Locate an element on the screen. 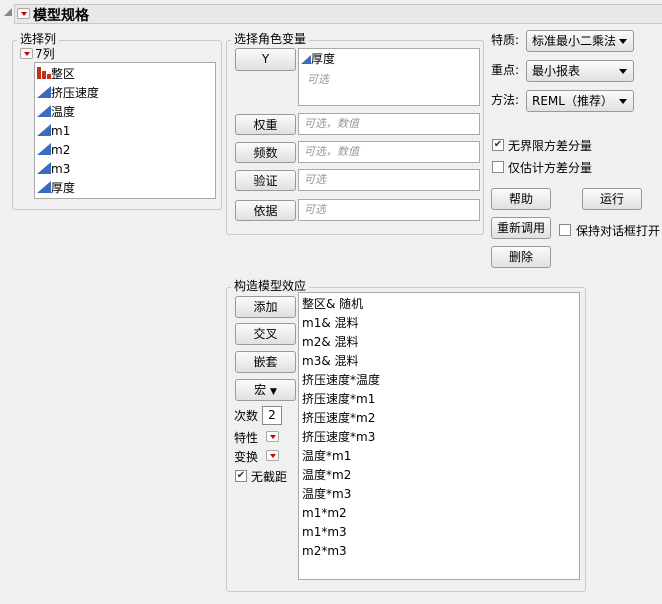 The image size is (662, 604). chevron-down-icon: ▼ is located at coordinates (273, 392).